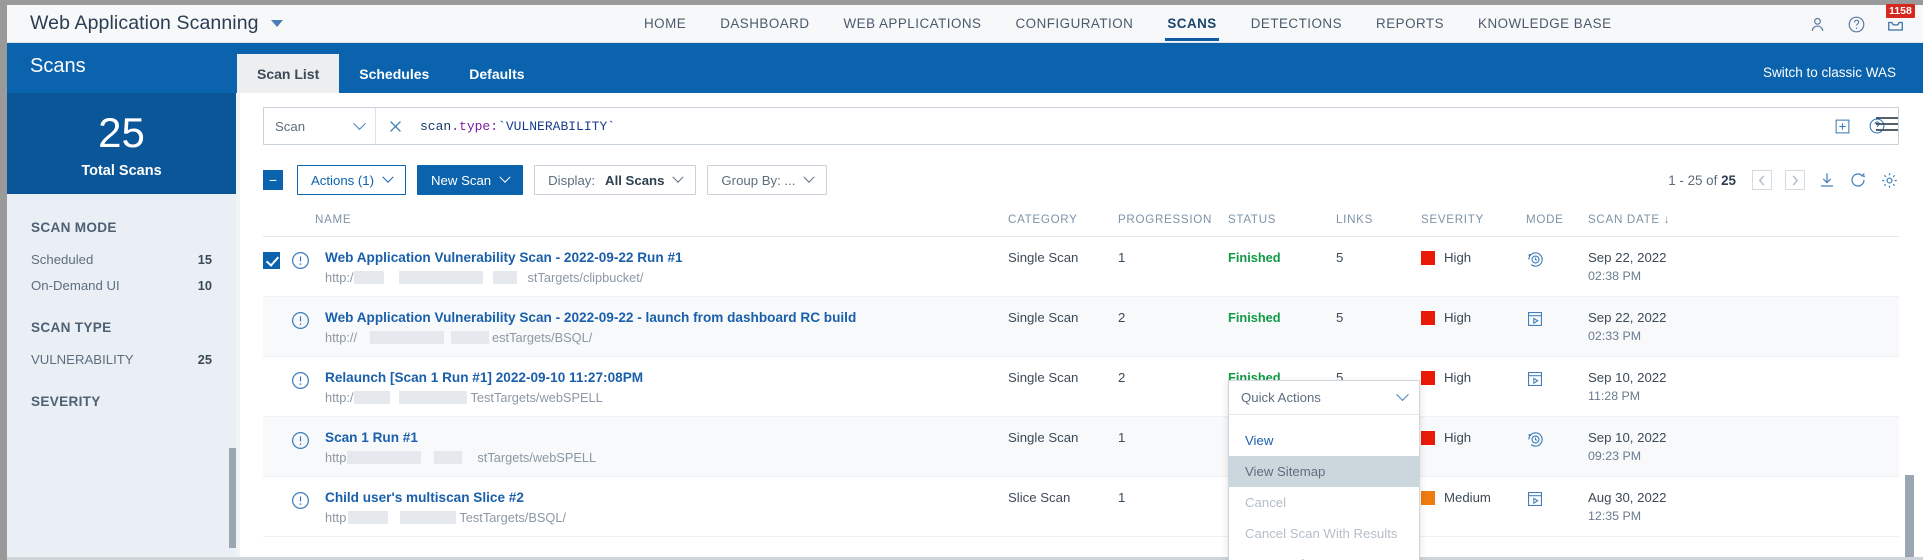 This screenshot has height=560, width=1923. I want to click on refresh-icon, so click(1858, 180).